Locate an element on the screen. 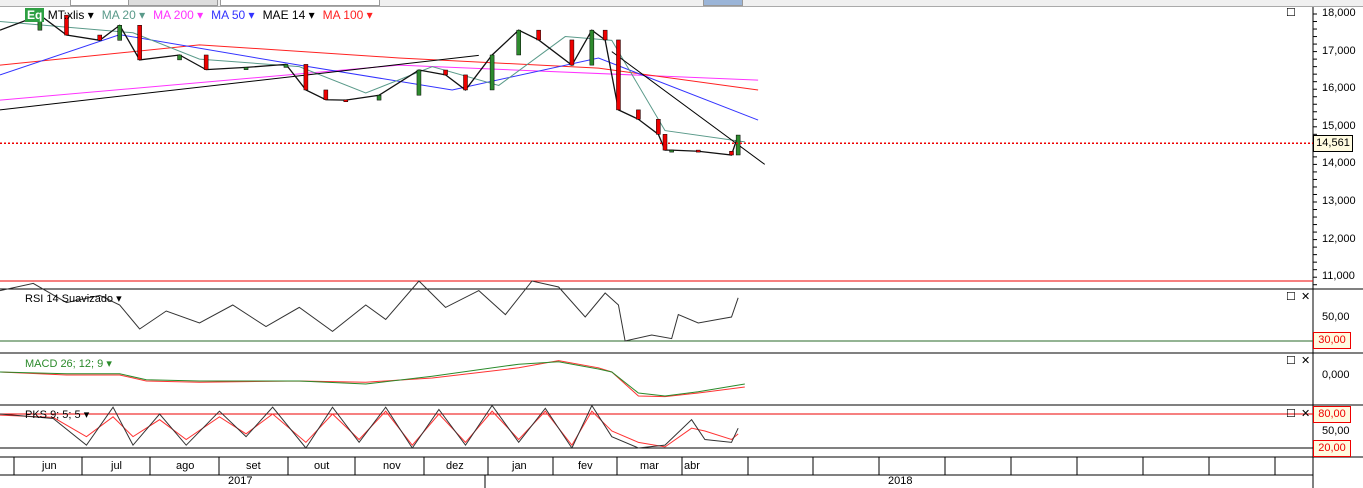 Image resolution: width=1363 pixels, height=488 pixels. rsi-tick: 50,00 is located at coordinates (1336, 317).